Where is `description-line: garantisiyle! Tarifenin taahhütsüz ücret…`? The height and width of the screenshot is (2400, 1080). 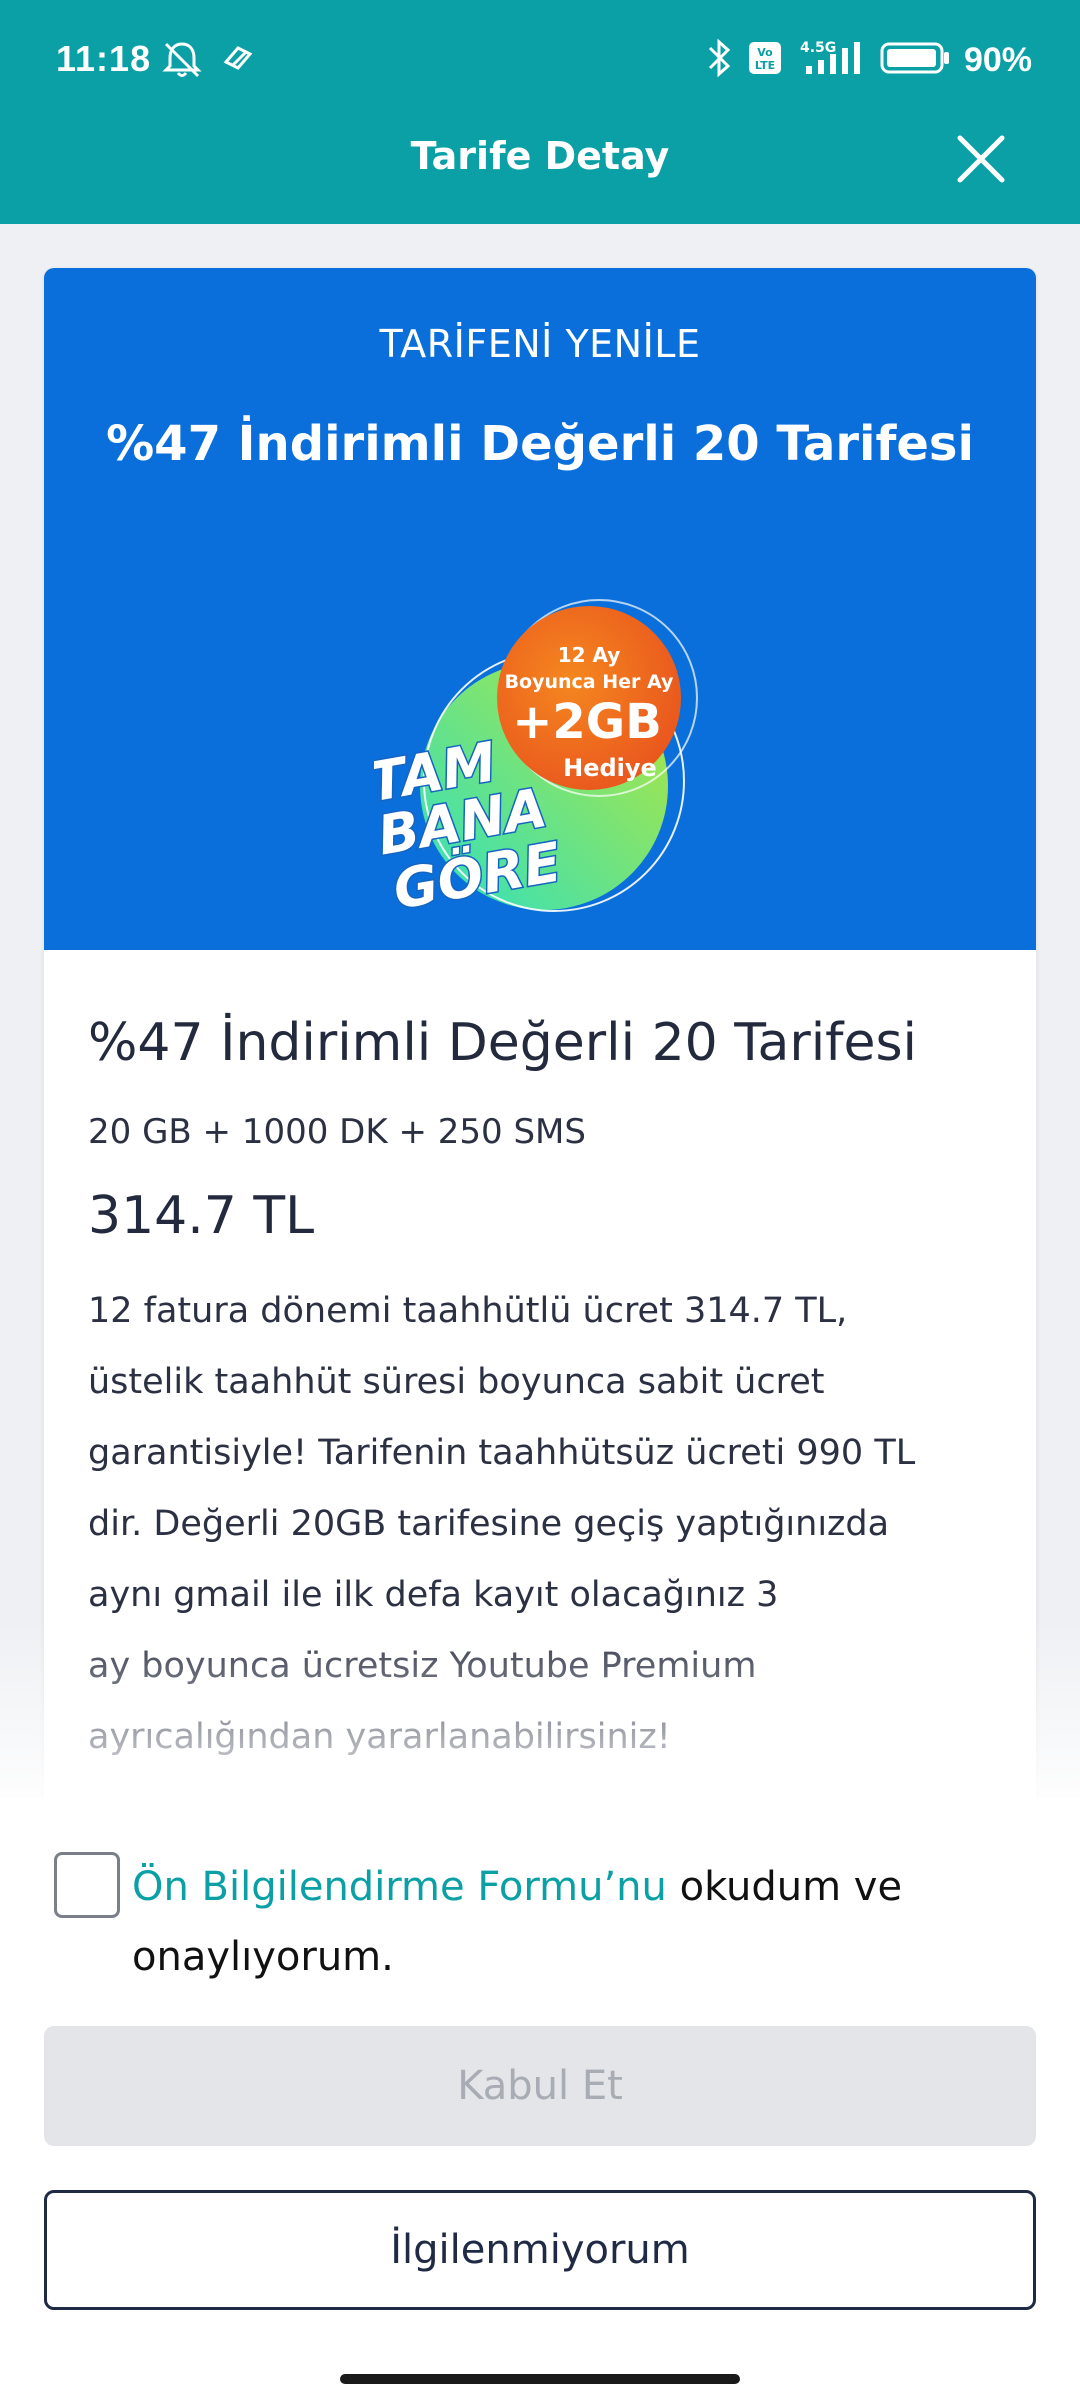 description-line: garantisiyle! Tarifenin taahhütsüz ücret… is located at coordinates (502, 1453).